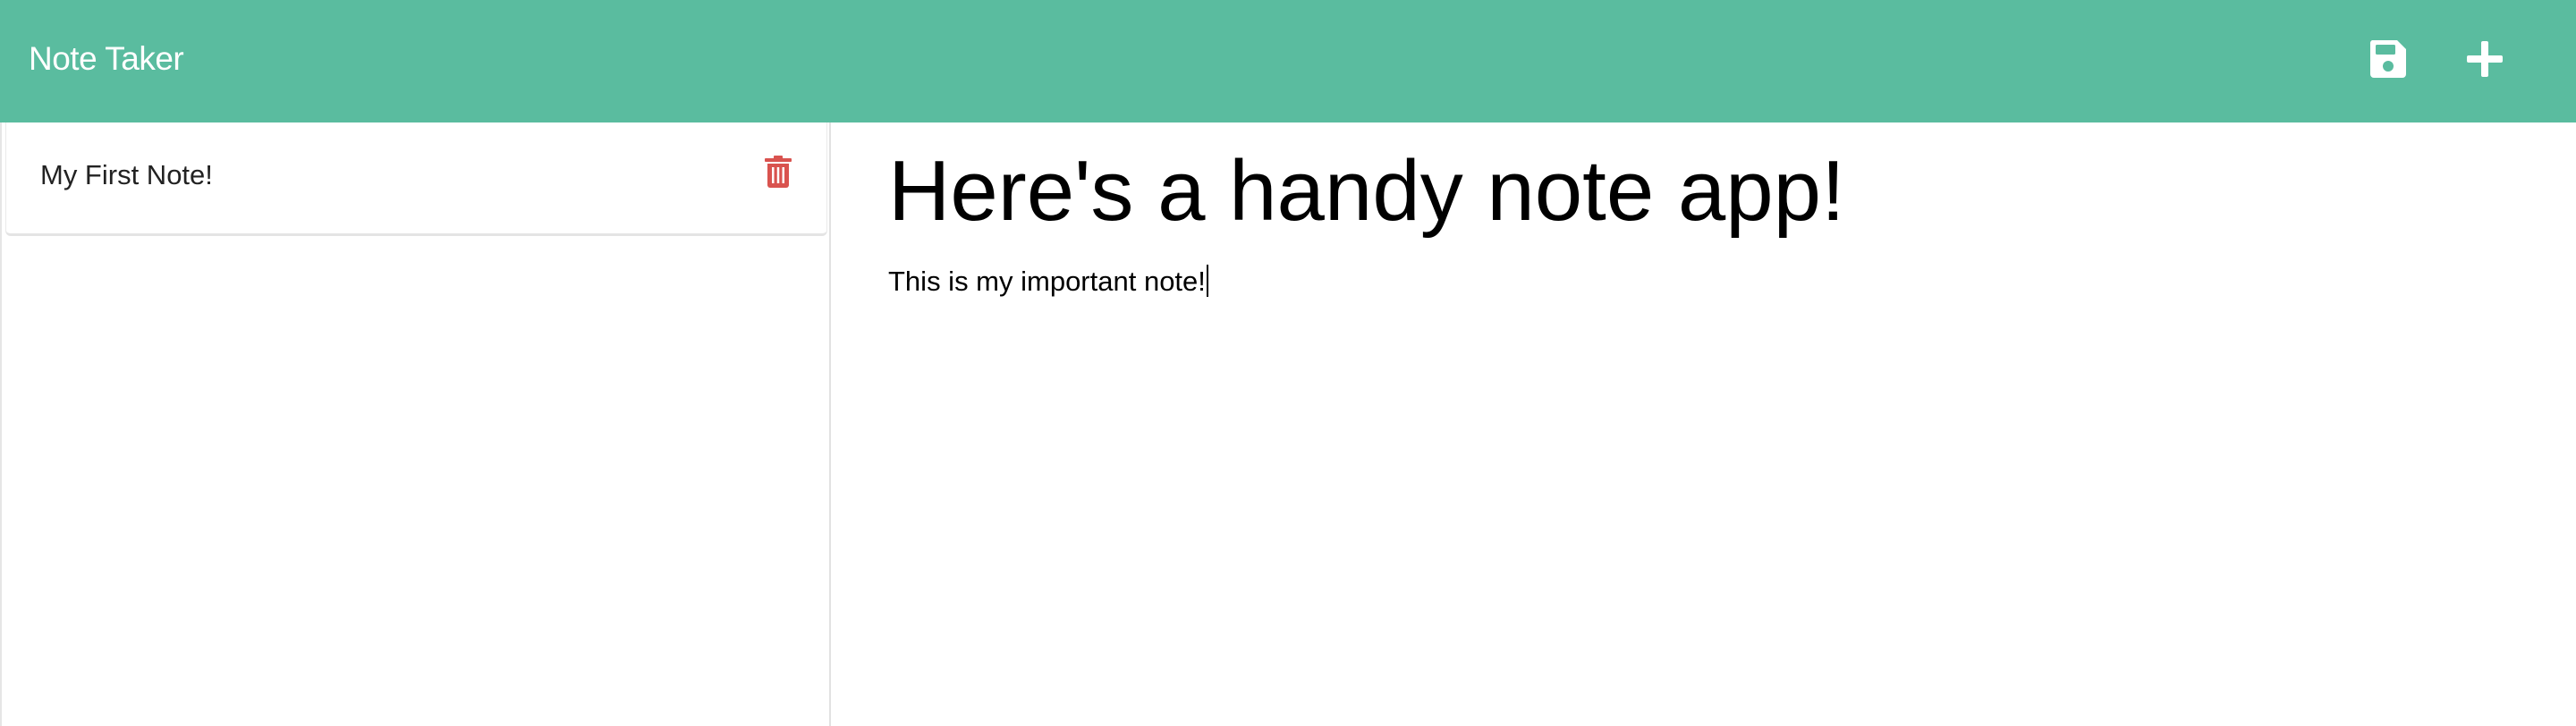  Describe the element at coordinates (2442, 61) in the screenshot. I see `navbar-actions` at that location.